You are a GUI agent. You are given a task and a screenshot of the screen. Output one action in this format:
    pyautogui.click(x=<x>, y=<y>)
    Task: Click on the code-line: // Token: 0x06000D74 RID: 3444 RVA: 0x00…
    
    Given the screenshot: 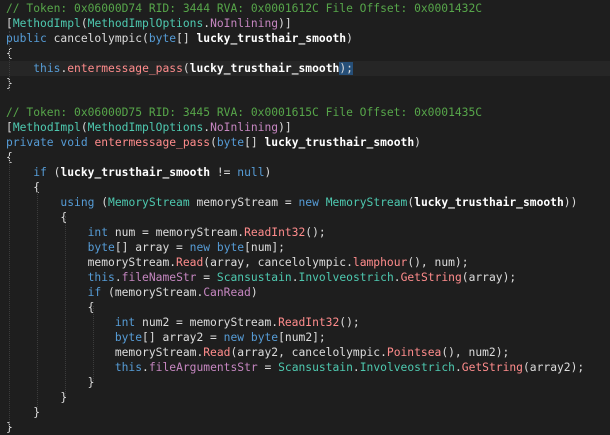 What is the action you would take?
    pyautogui.click(x=305, y=8)
    